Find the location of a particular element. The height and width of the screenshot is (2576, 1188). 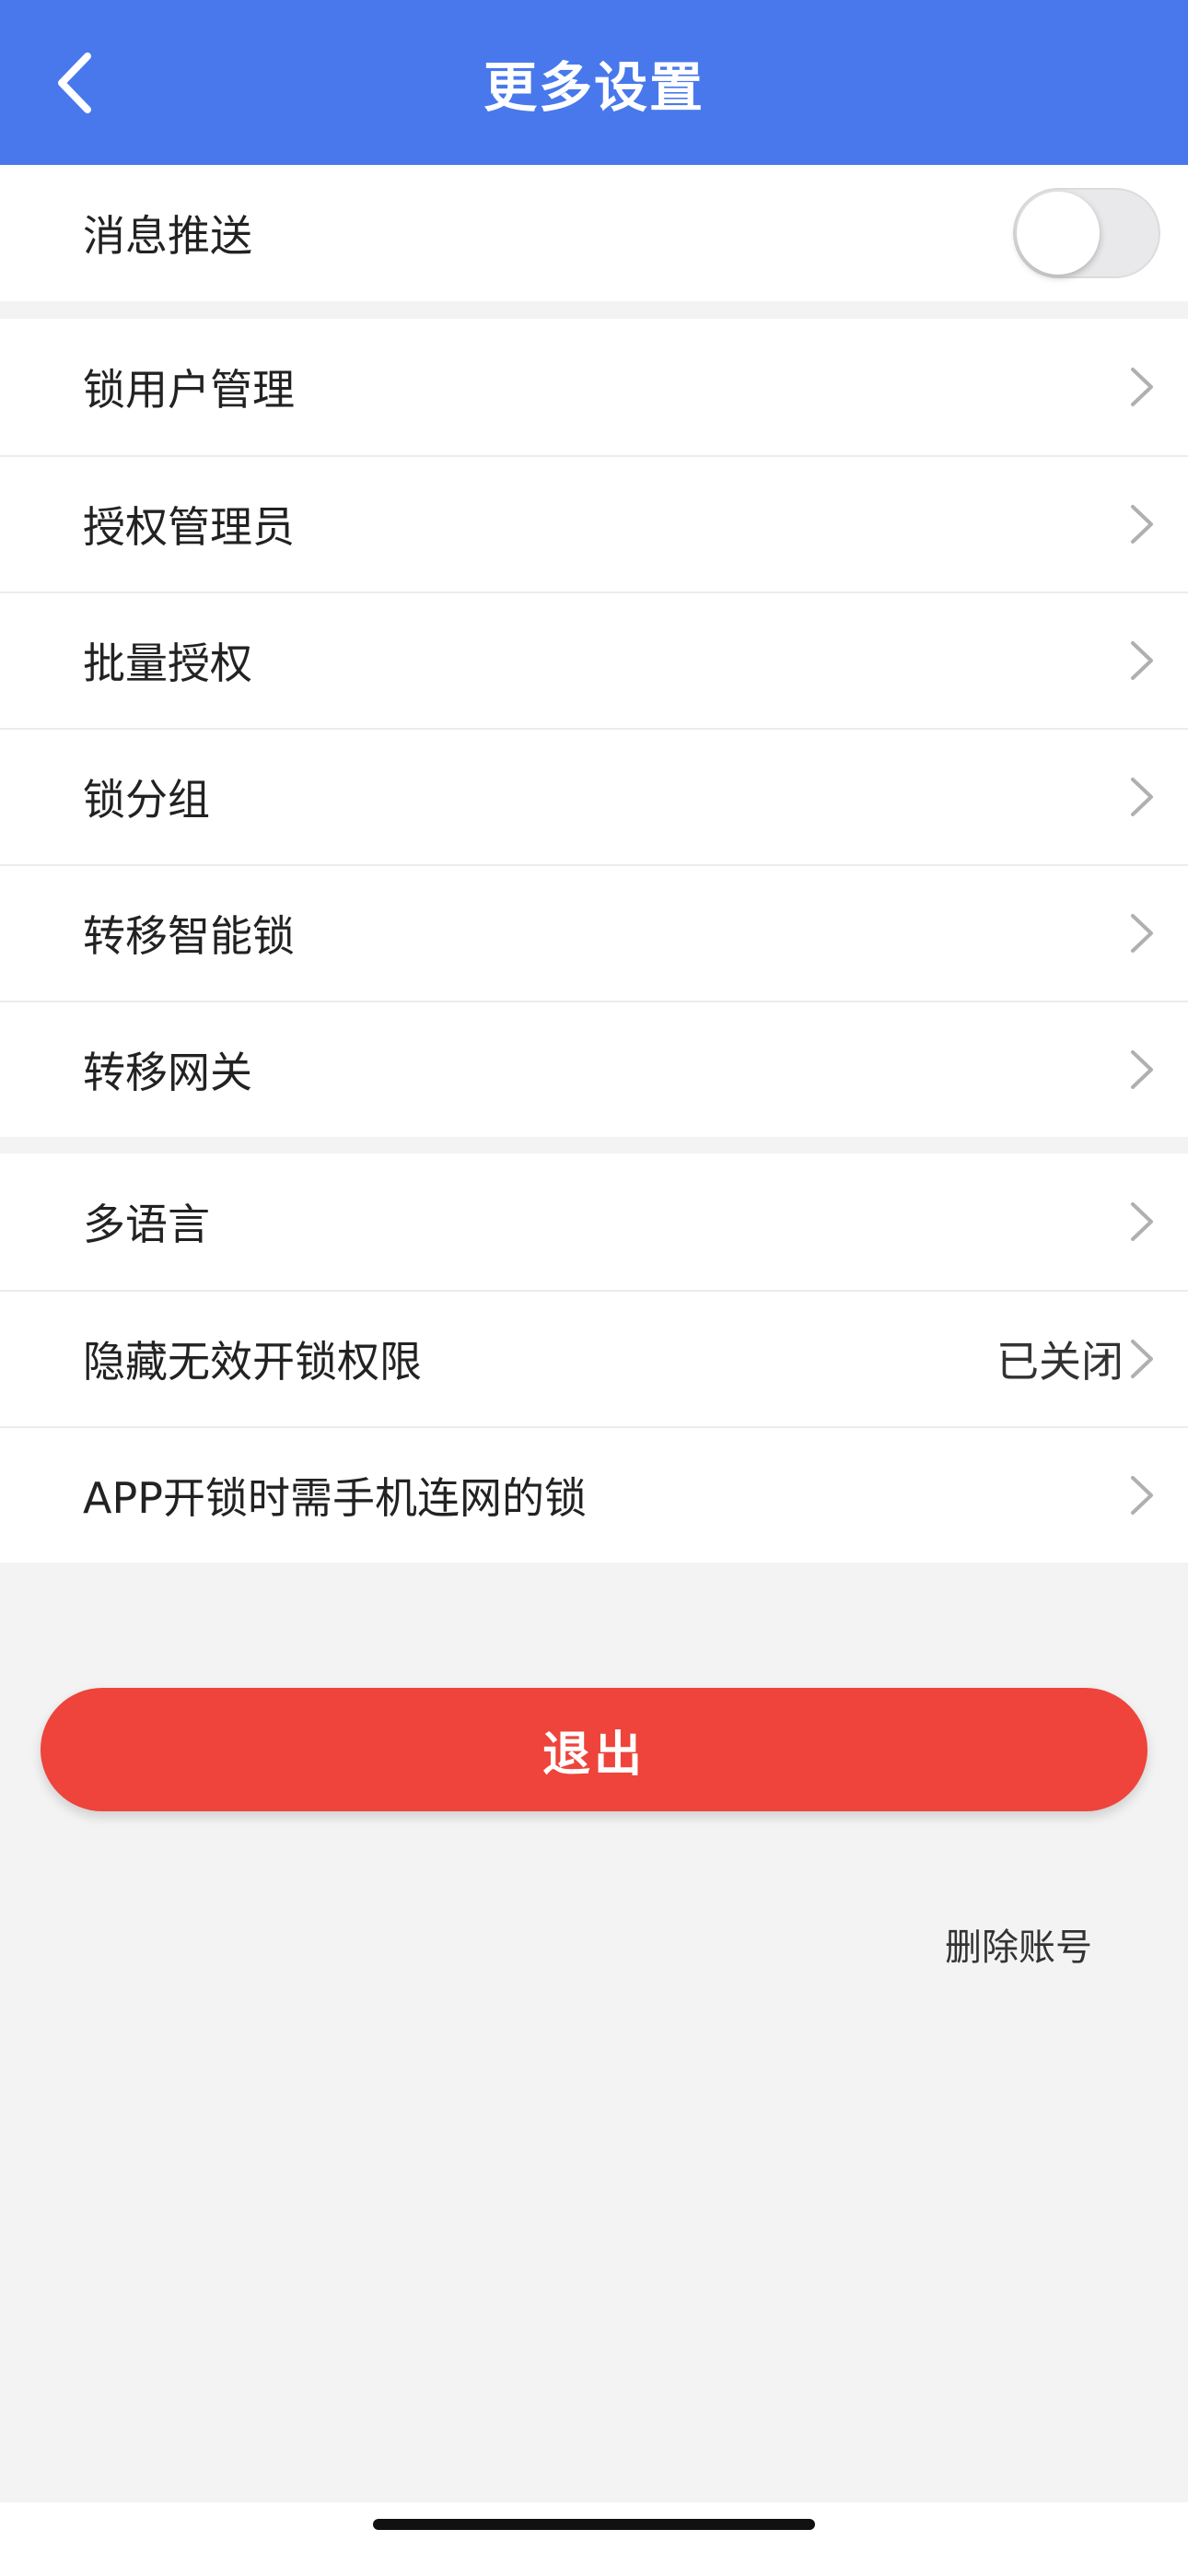

page-title: 更多设置 is located at coordinates (594, 87).